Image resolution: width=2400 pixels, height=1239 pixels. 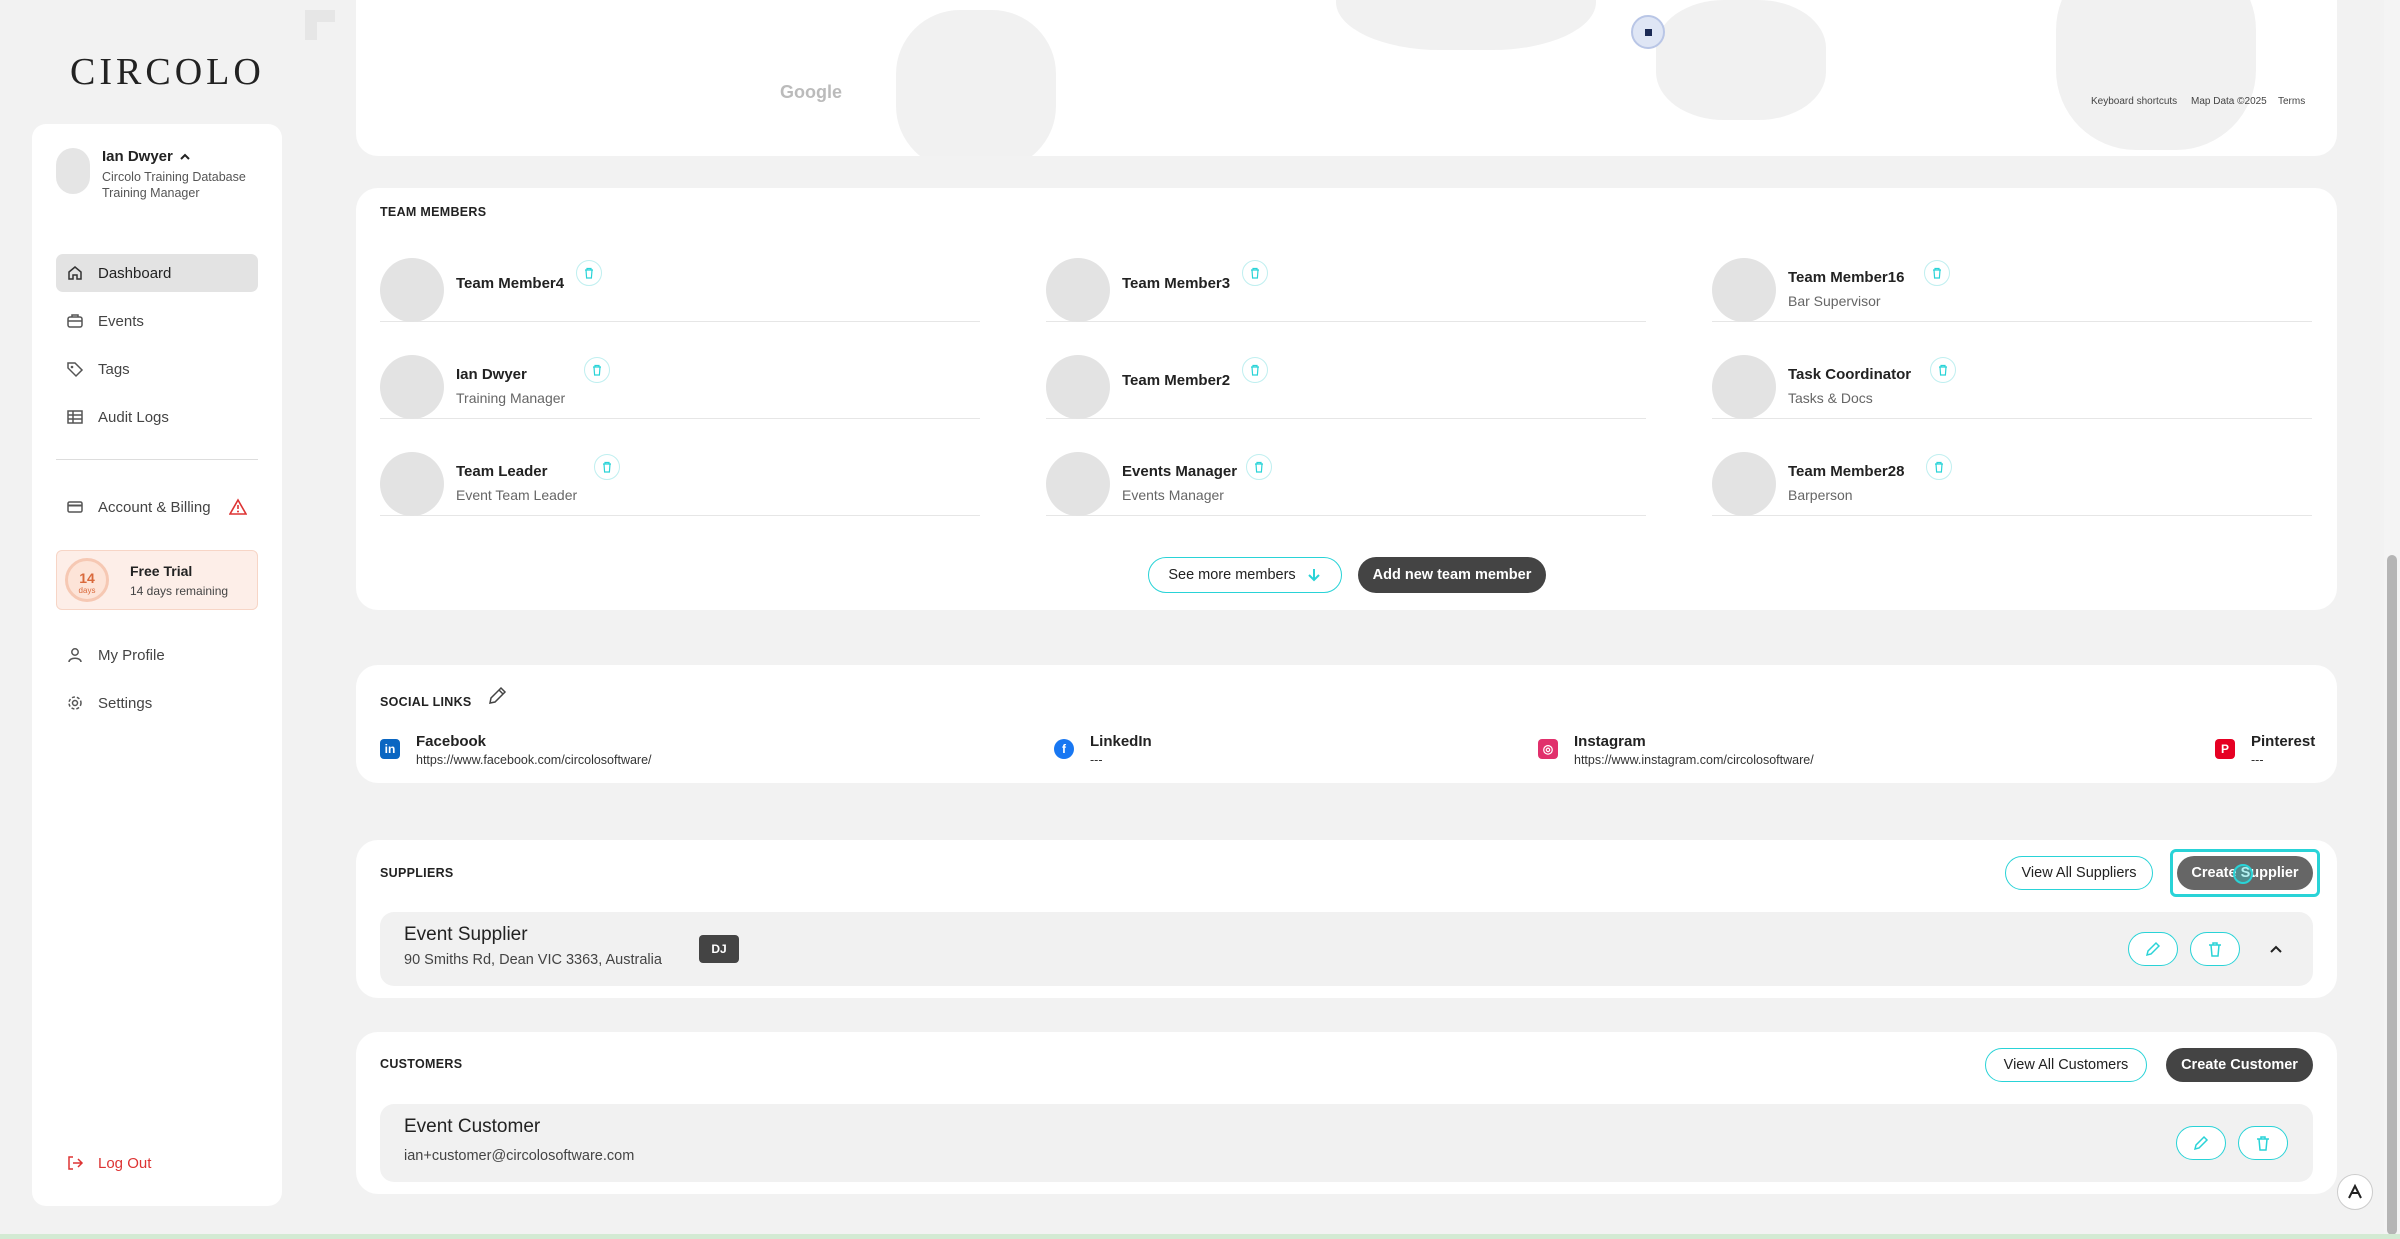 What do you see at coordinates (2263, 1143) in the screenshot?
I see `delete-customer-button` at bounding box center [2263, 1143].